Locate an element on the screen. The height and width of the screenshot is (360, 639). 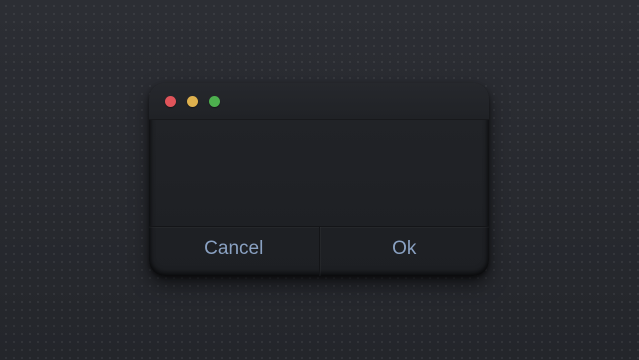
title-bar is located at coordinates (319, 101).